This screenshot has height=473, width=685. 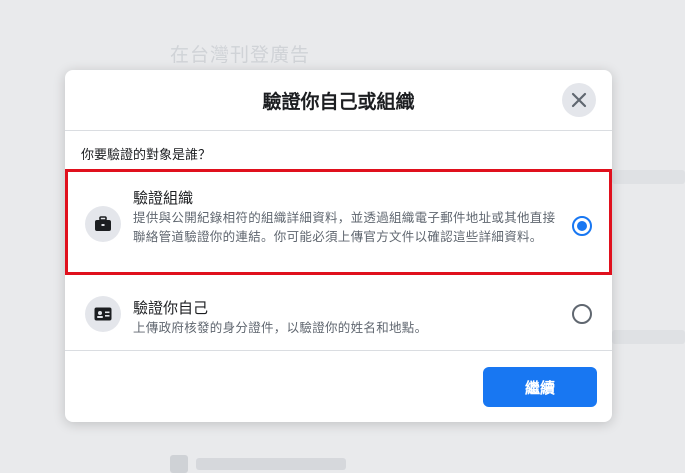 I want to click on dialog-header: 驗證你自己或組織, so click(x=338, y=100).